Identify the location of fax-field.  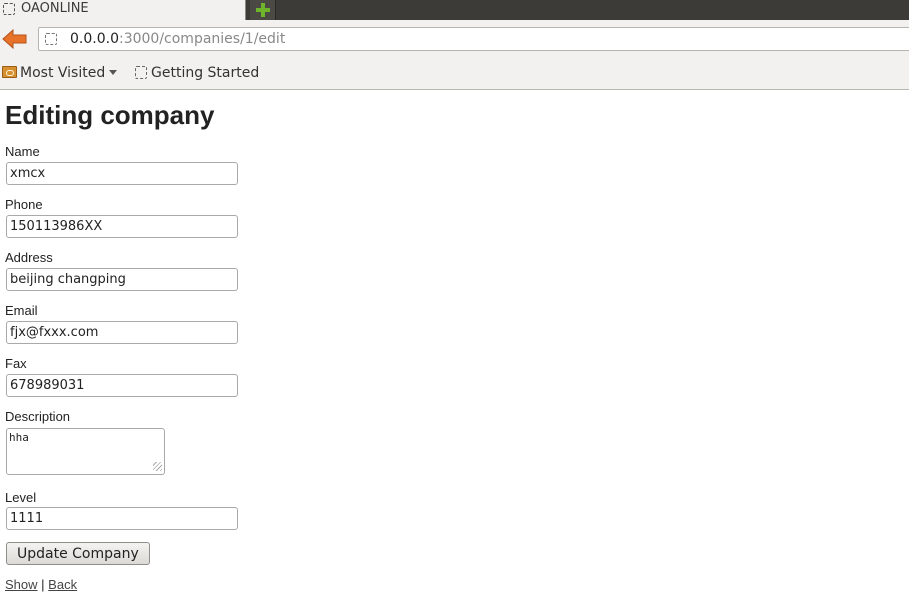
(122, 385).